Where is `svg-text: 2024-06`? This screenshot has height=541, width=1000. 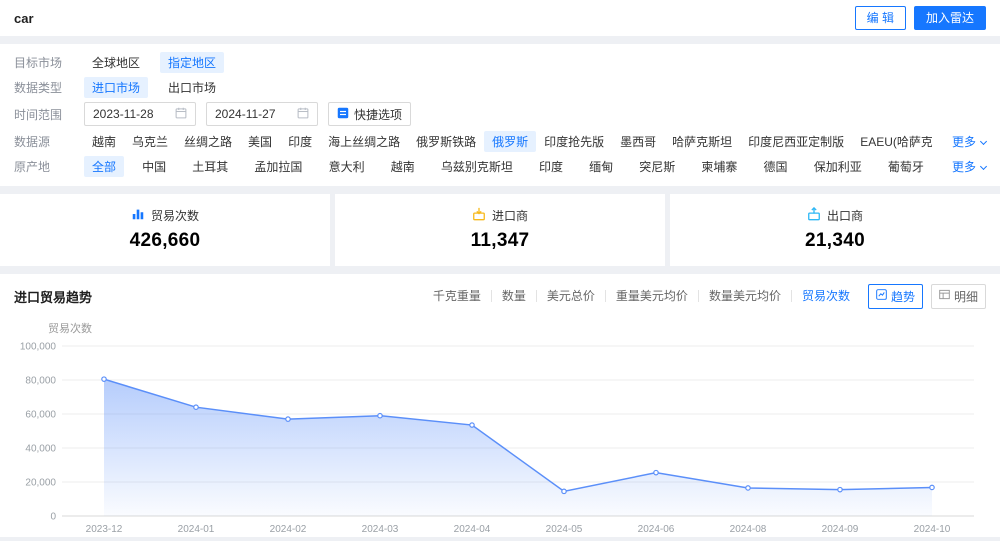
svg-text: 2024-06 is located at coordinates (656, 529).